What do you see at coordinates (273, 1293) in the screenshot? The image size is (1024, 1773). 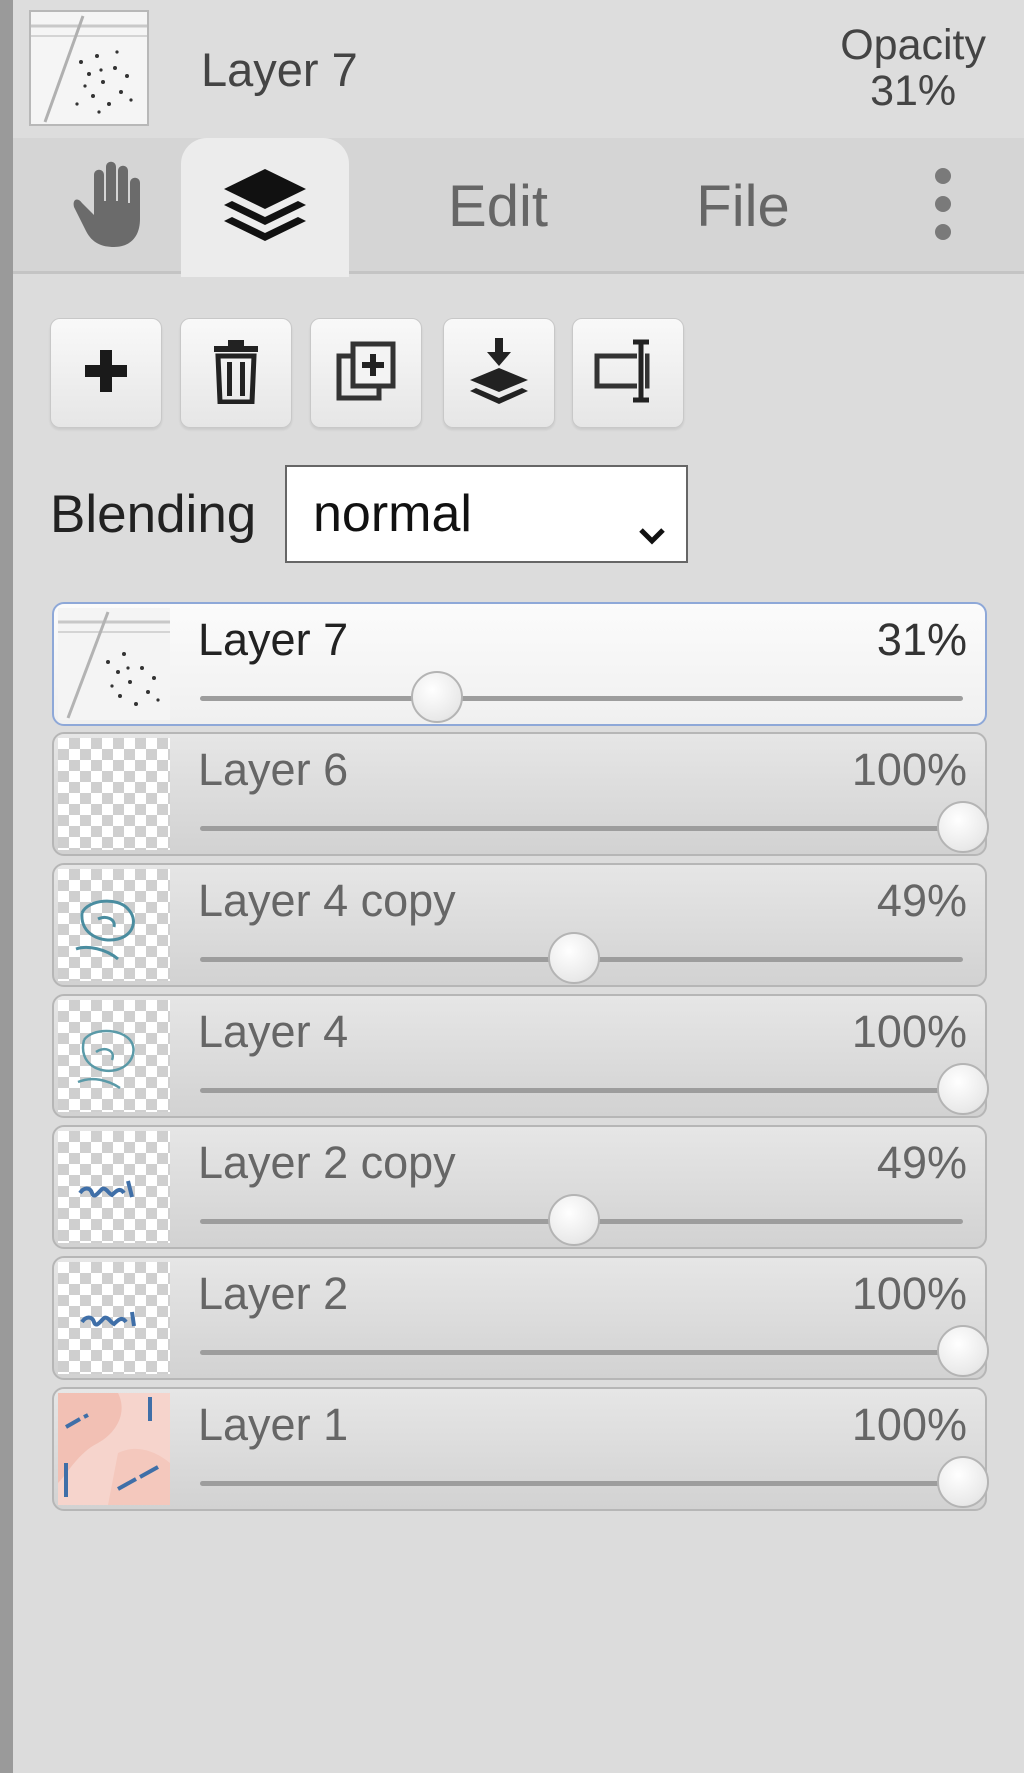 I see `layer-name: Layer 2` at bounding box center [273, 1293].